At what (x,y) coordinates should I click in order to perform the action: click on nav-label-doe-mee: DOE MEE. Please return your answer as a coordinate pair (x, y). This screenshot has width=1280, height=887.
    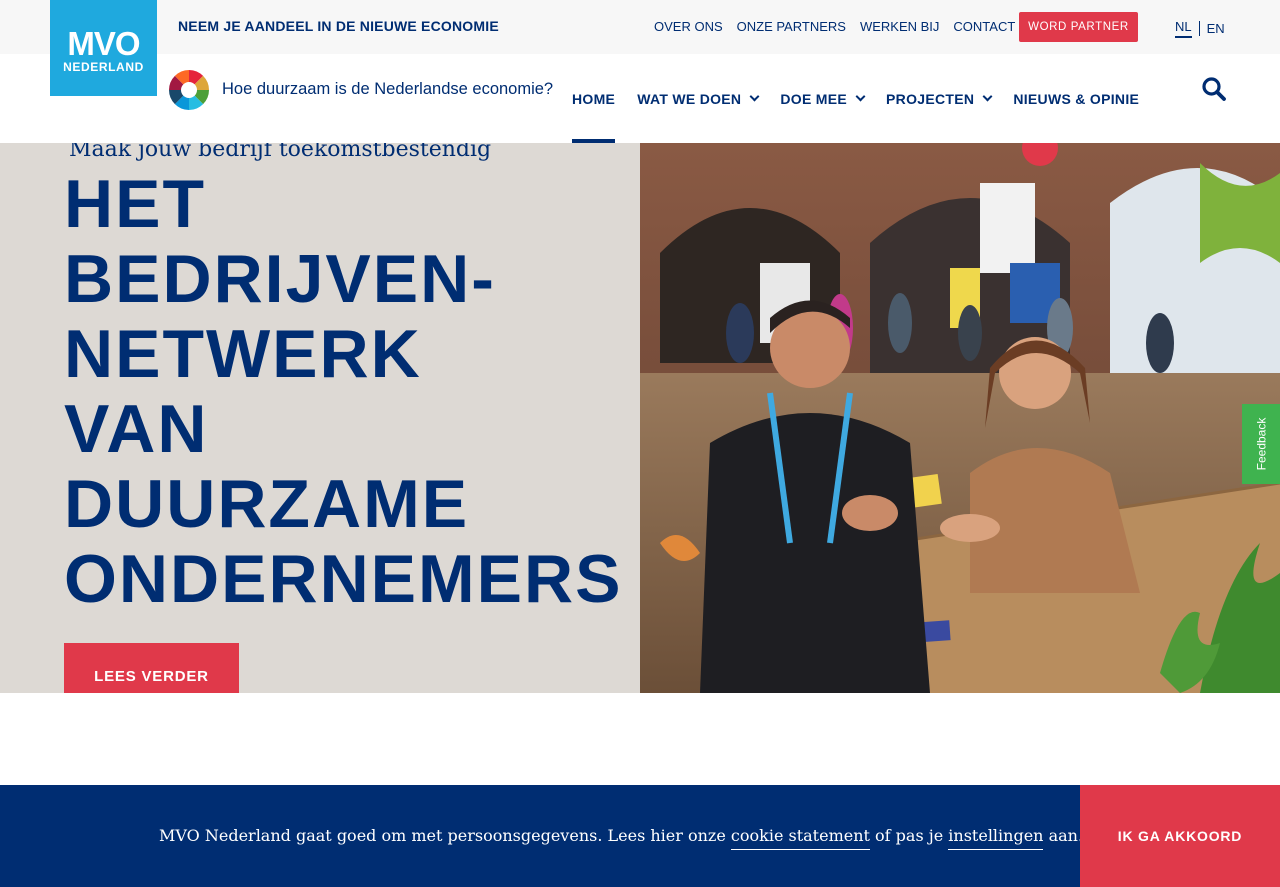
    Looking at the image, I should click on (814, 98).